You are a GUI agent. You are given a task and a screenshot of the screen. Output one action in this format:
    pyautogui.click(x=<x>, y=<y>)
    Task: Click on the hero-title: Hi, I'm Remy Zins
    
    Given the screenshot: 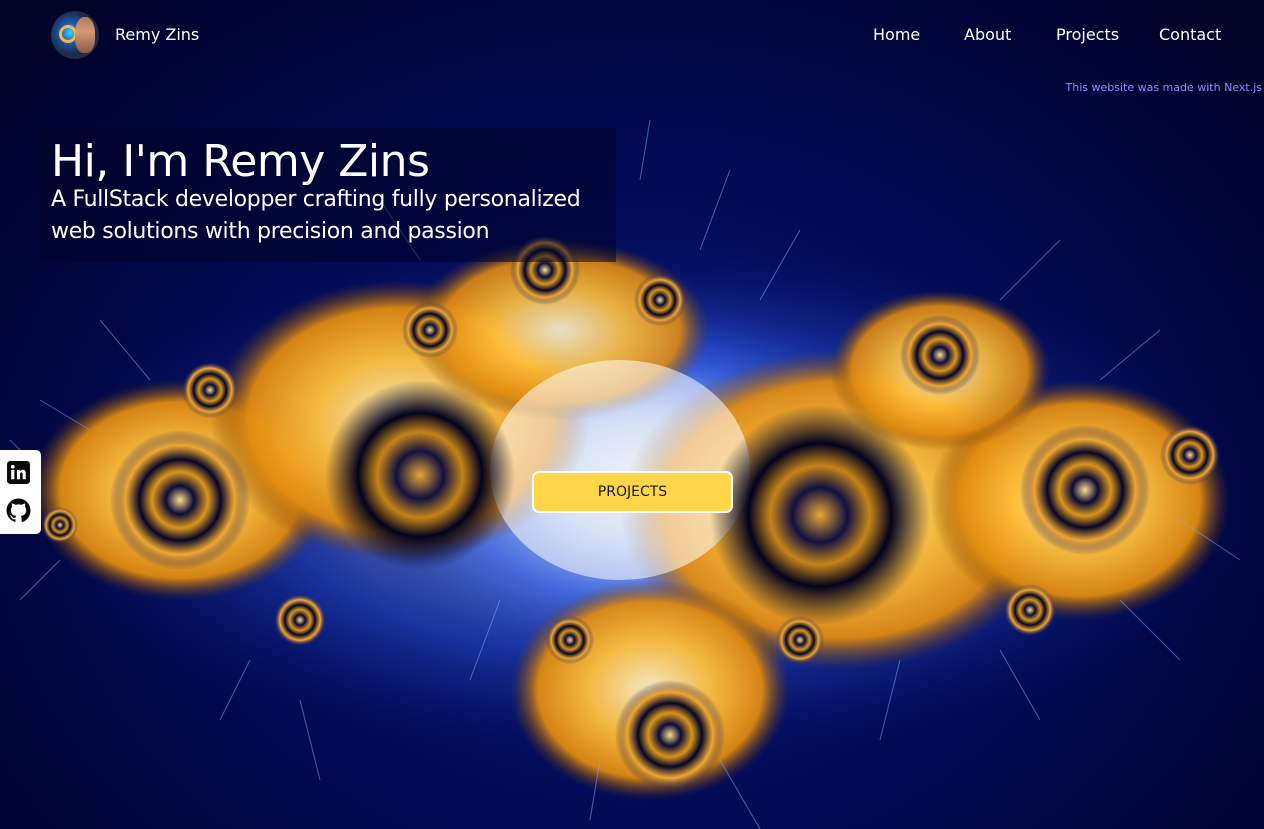 What is the action you would take?
    pyautogui.click(x=240, y=161)
    